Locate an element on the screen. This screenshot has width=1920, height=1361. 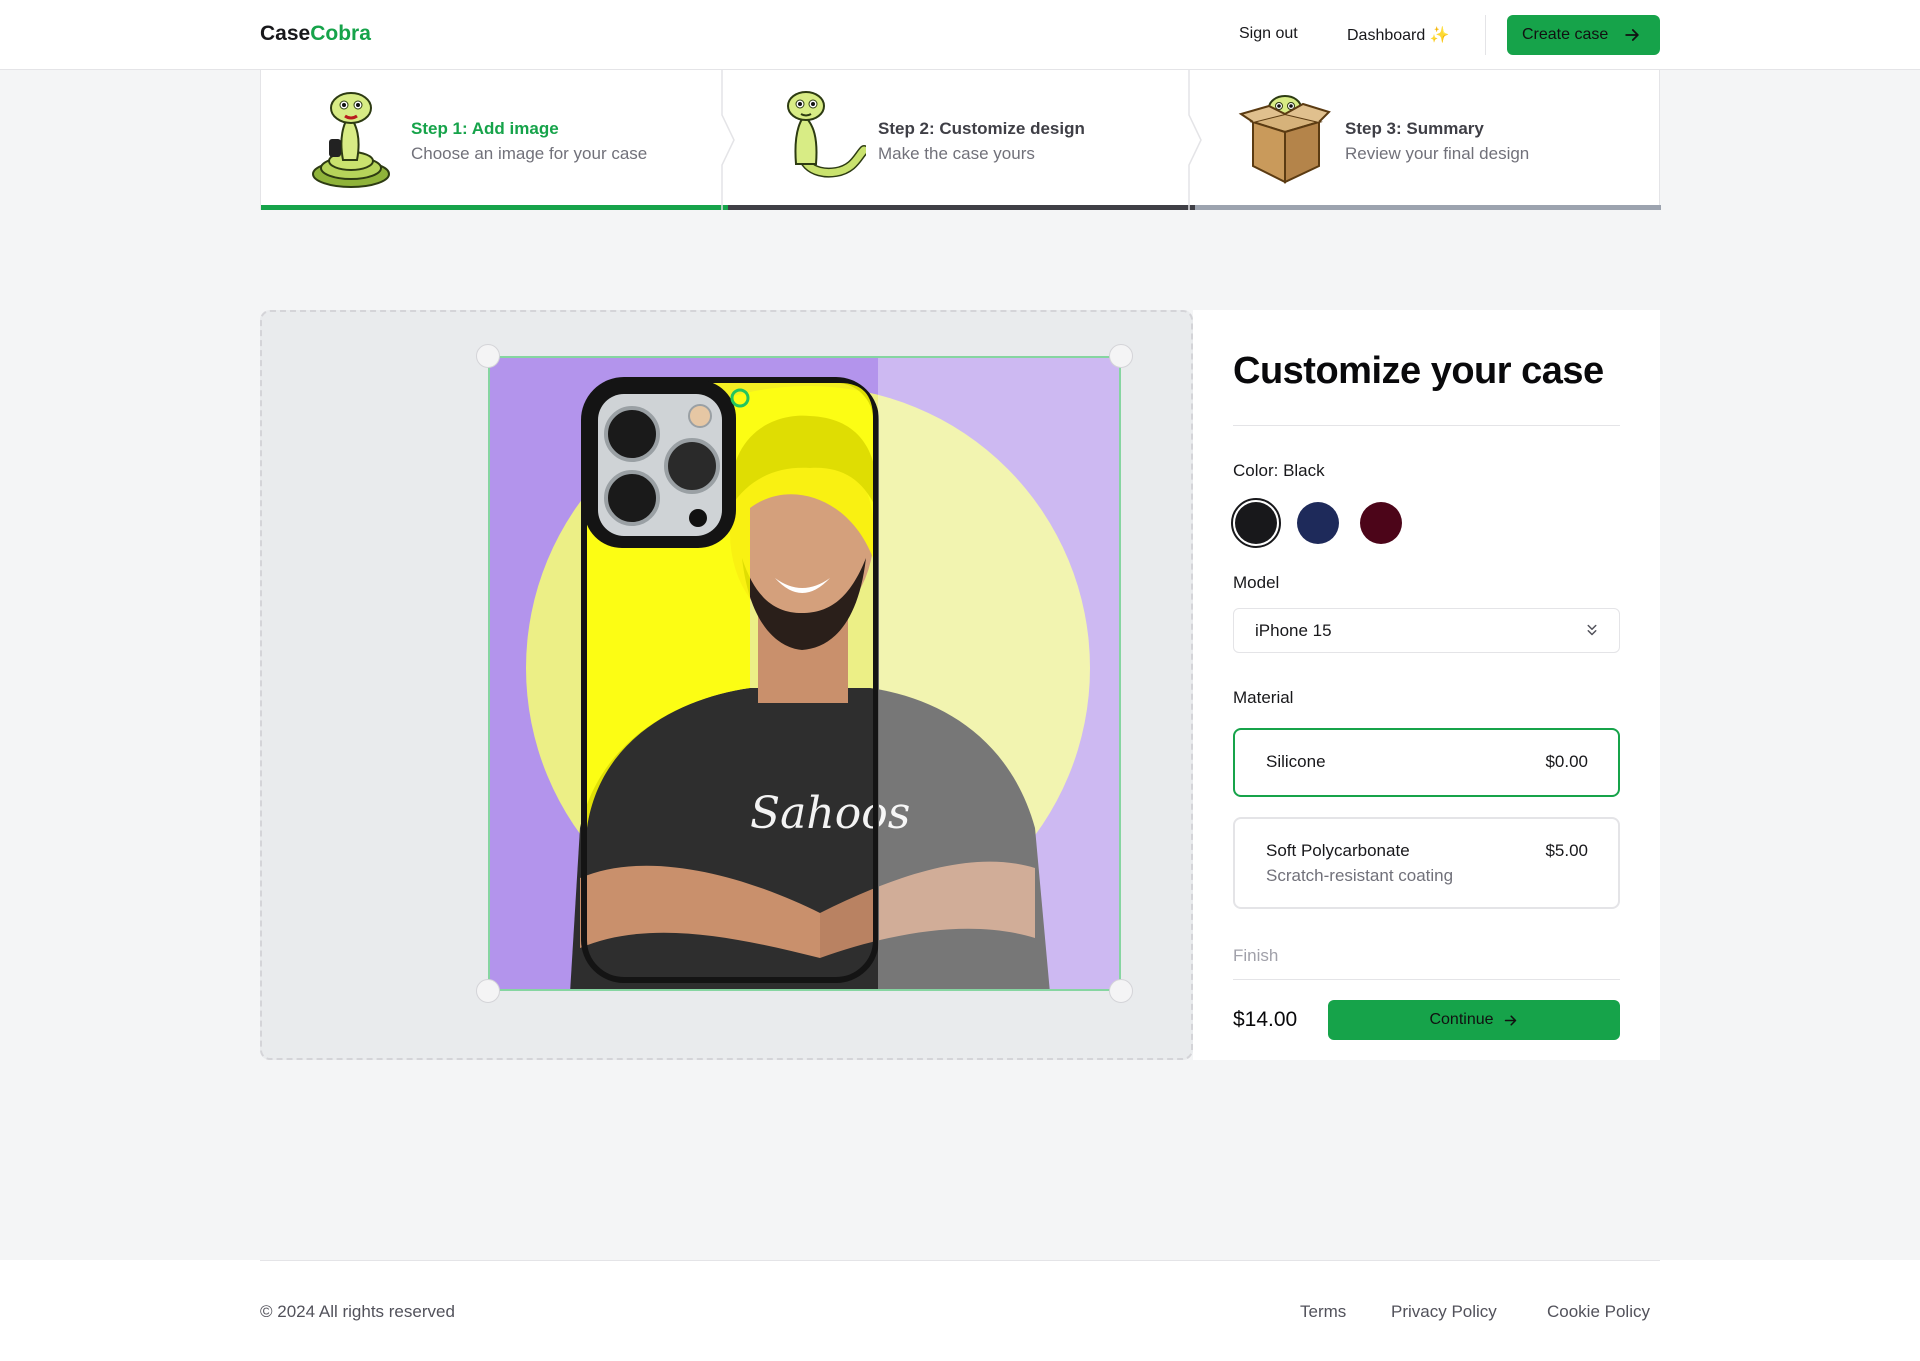
material-label: Material is located at coordinates (1263, 697).